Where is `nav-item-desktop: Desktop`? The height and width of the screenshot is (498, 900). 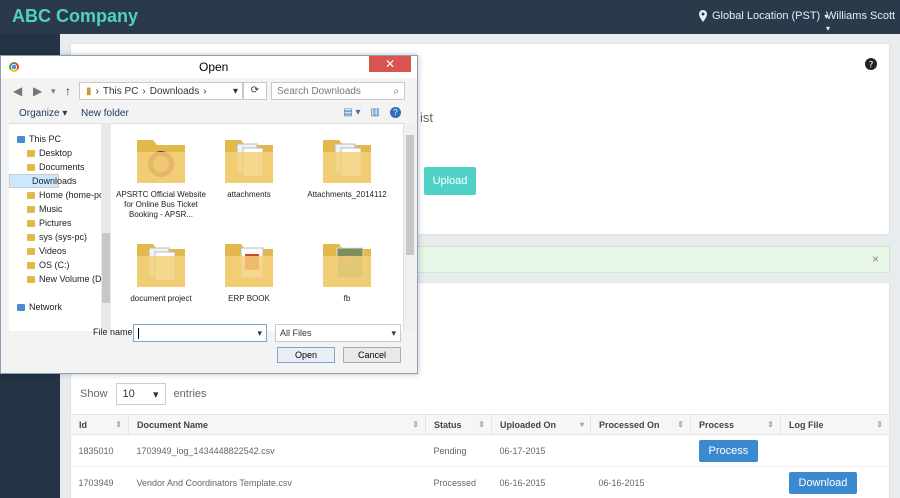 nav-item-desktop: Desktop is located at coordinates (60, 153).